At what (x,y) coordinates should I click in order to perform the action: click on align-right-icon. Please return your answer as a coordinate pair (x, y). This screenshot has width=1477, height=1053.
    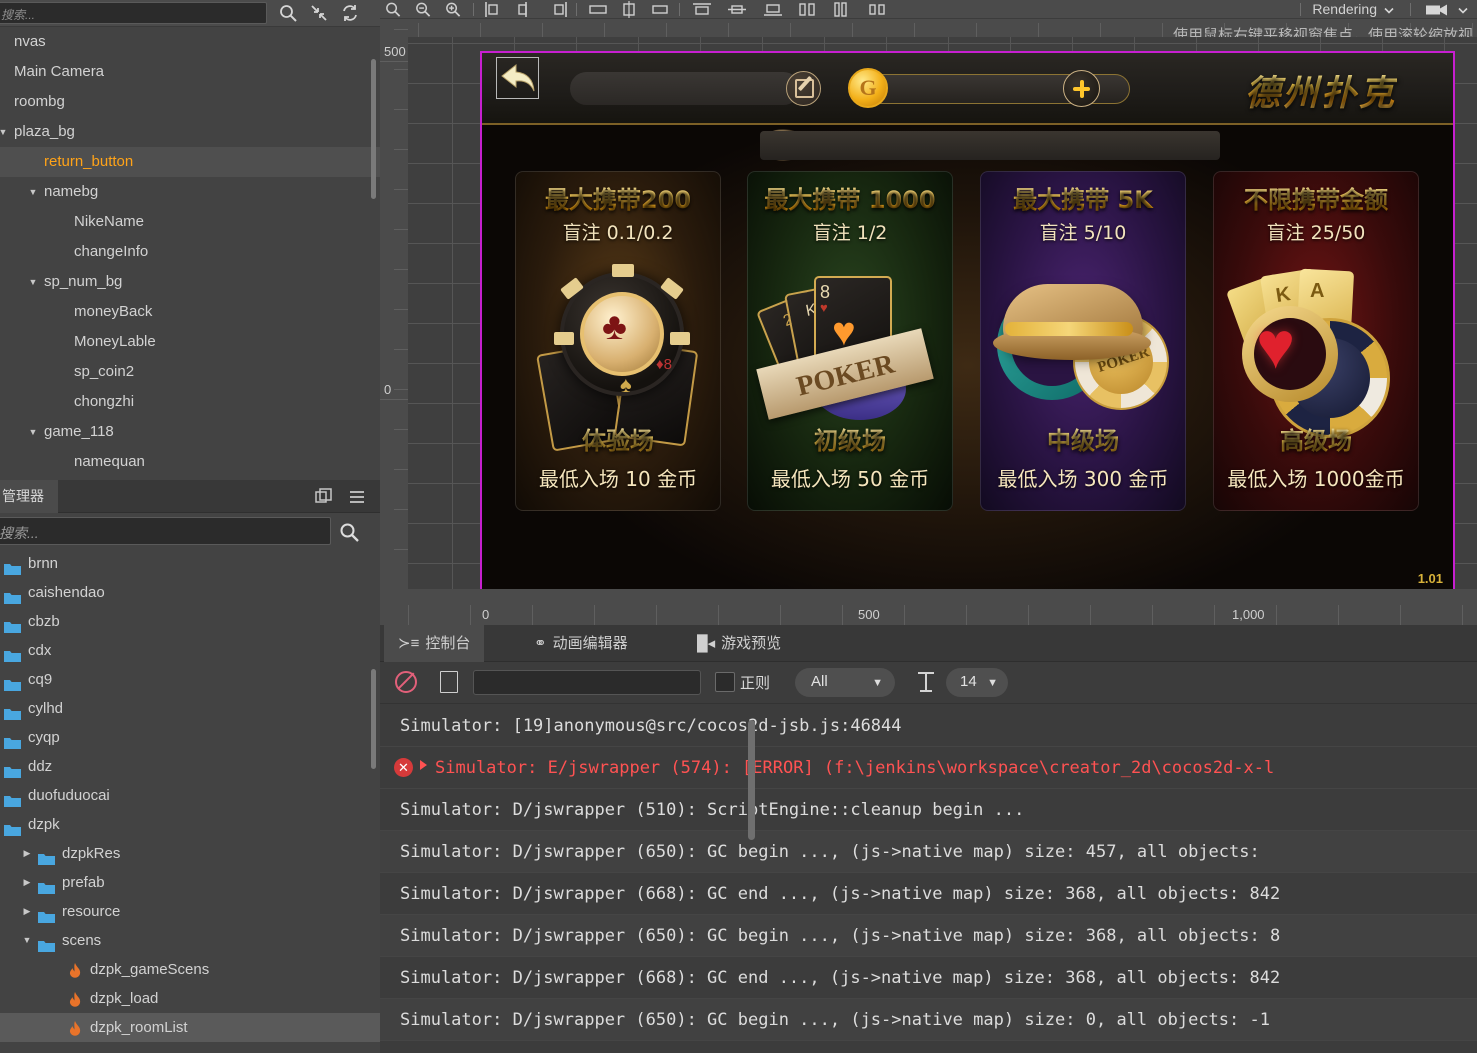
    Looking at the image, I should click on (557, 9).